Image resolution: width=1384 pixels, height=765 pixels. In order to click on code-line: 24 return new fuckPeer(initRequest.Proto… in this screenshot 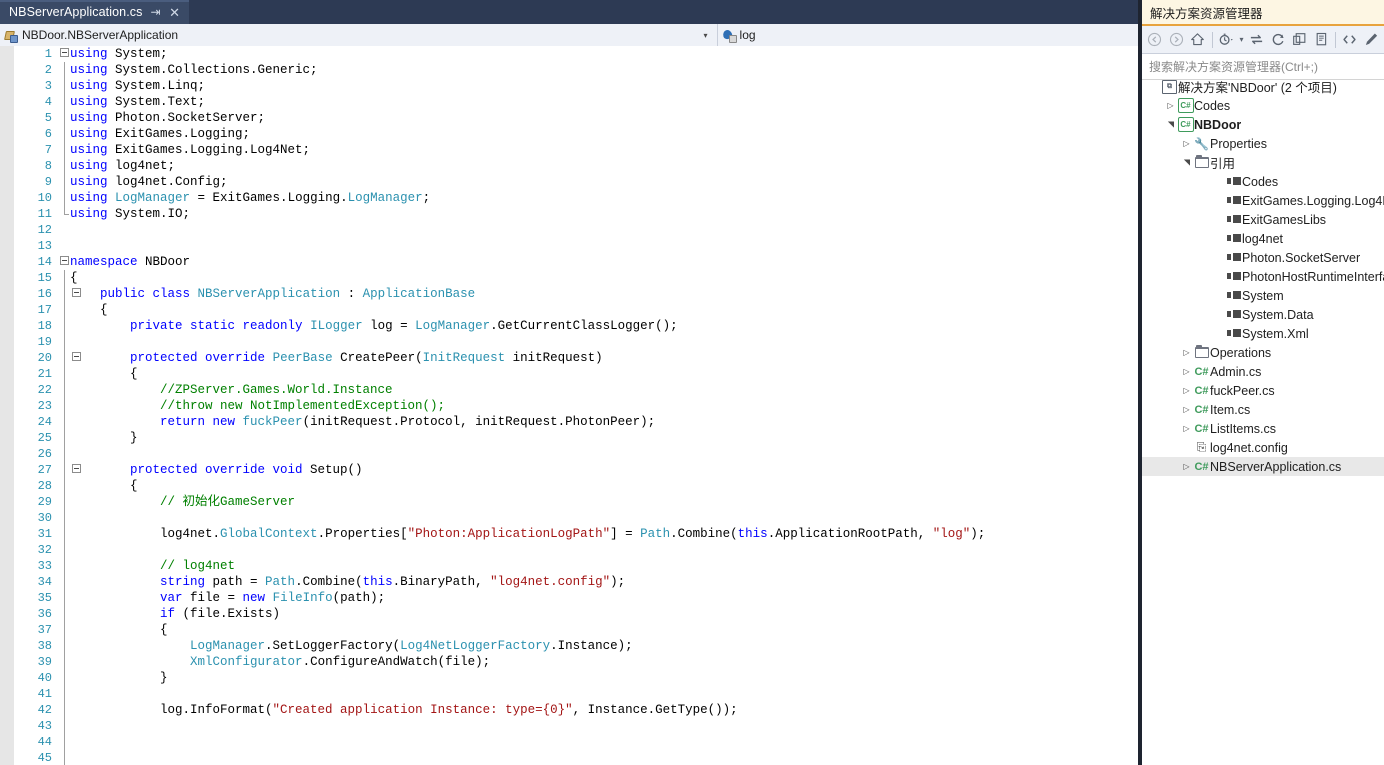, I will do `click(570, 422)`.